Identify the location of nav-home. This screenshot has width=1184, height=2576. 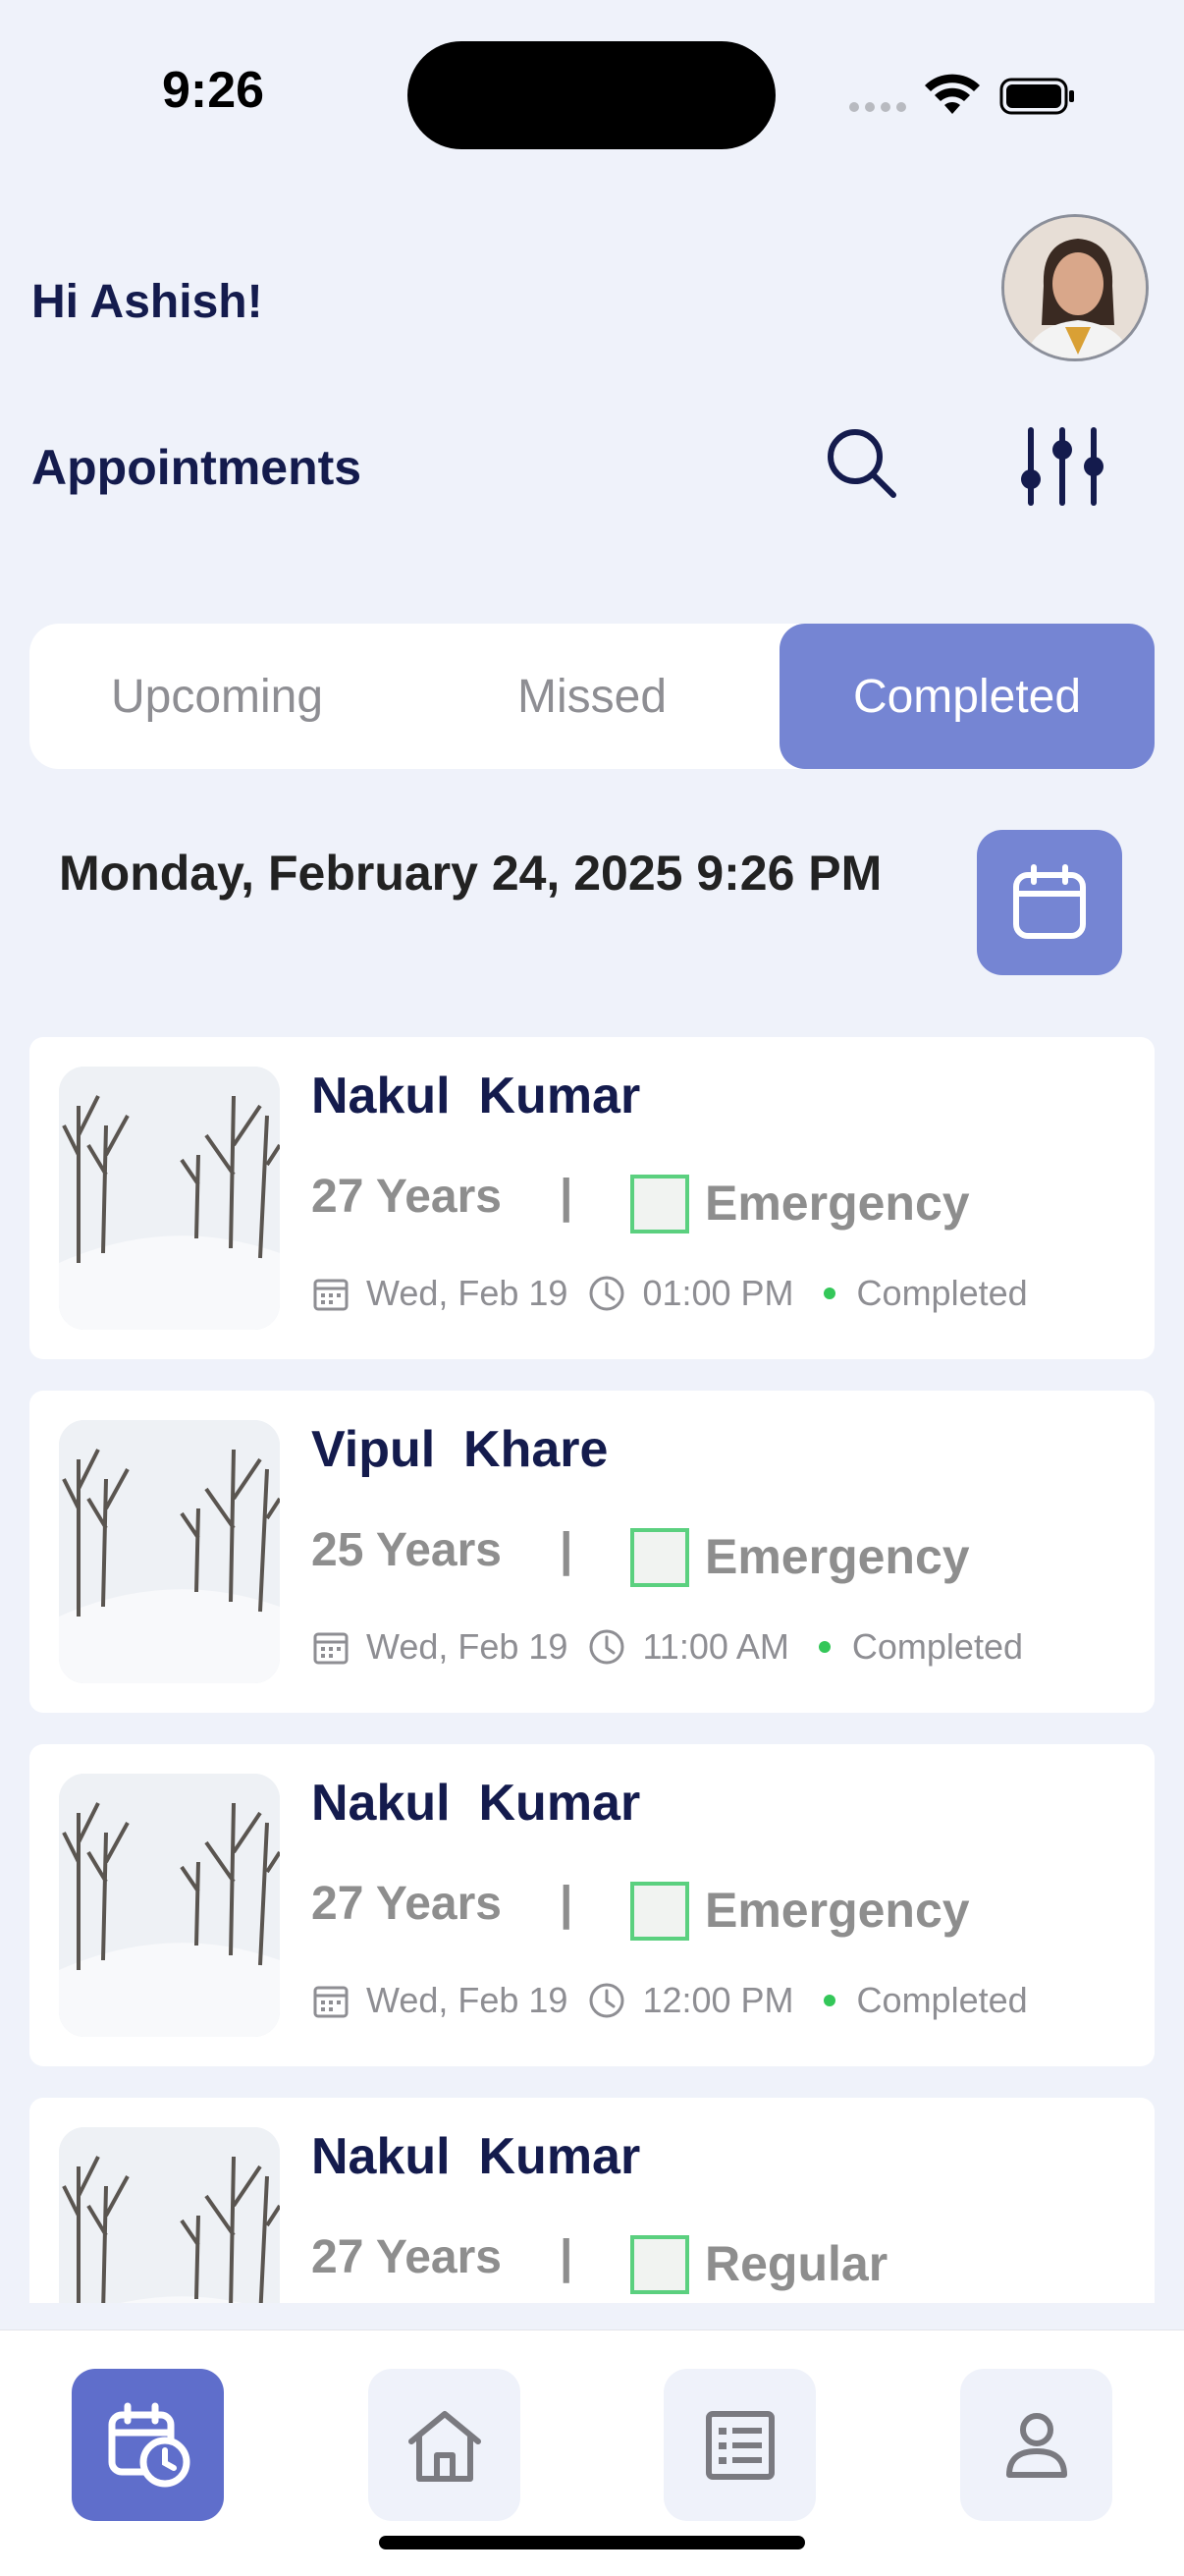
(444, 2445).